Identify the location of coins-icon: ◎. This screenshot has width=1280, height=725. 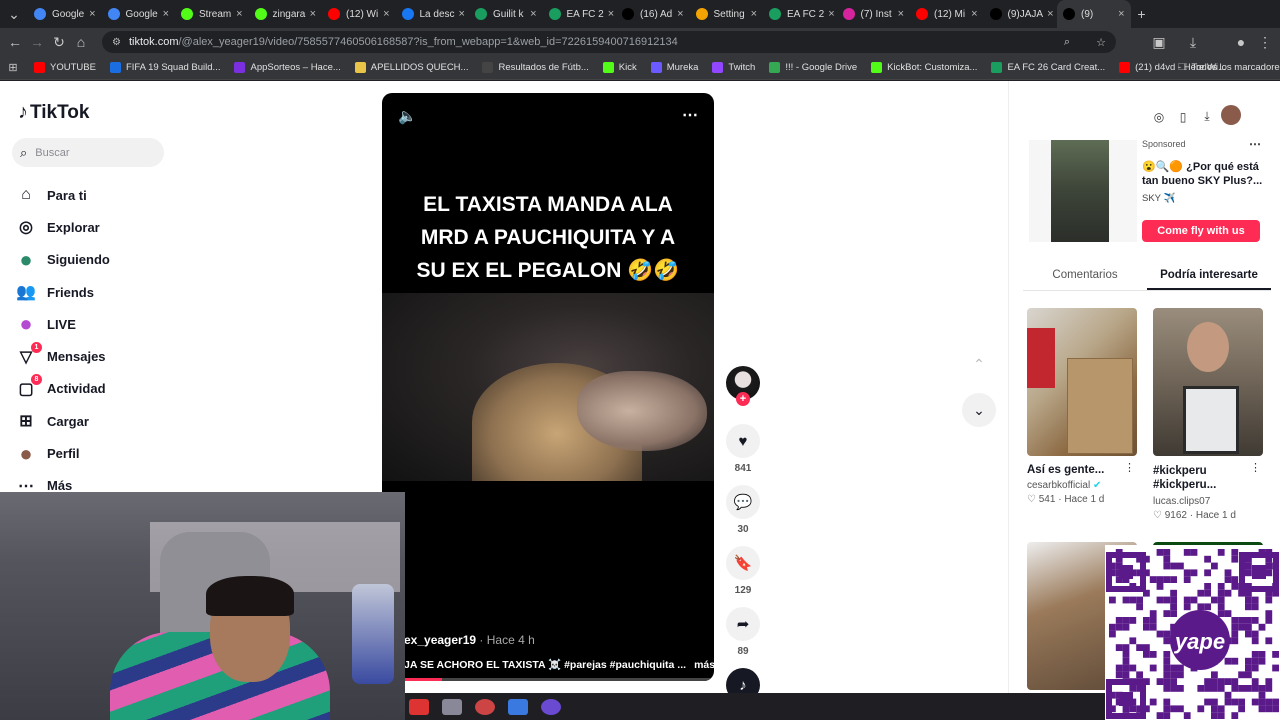
(1159, 117).